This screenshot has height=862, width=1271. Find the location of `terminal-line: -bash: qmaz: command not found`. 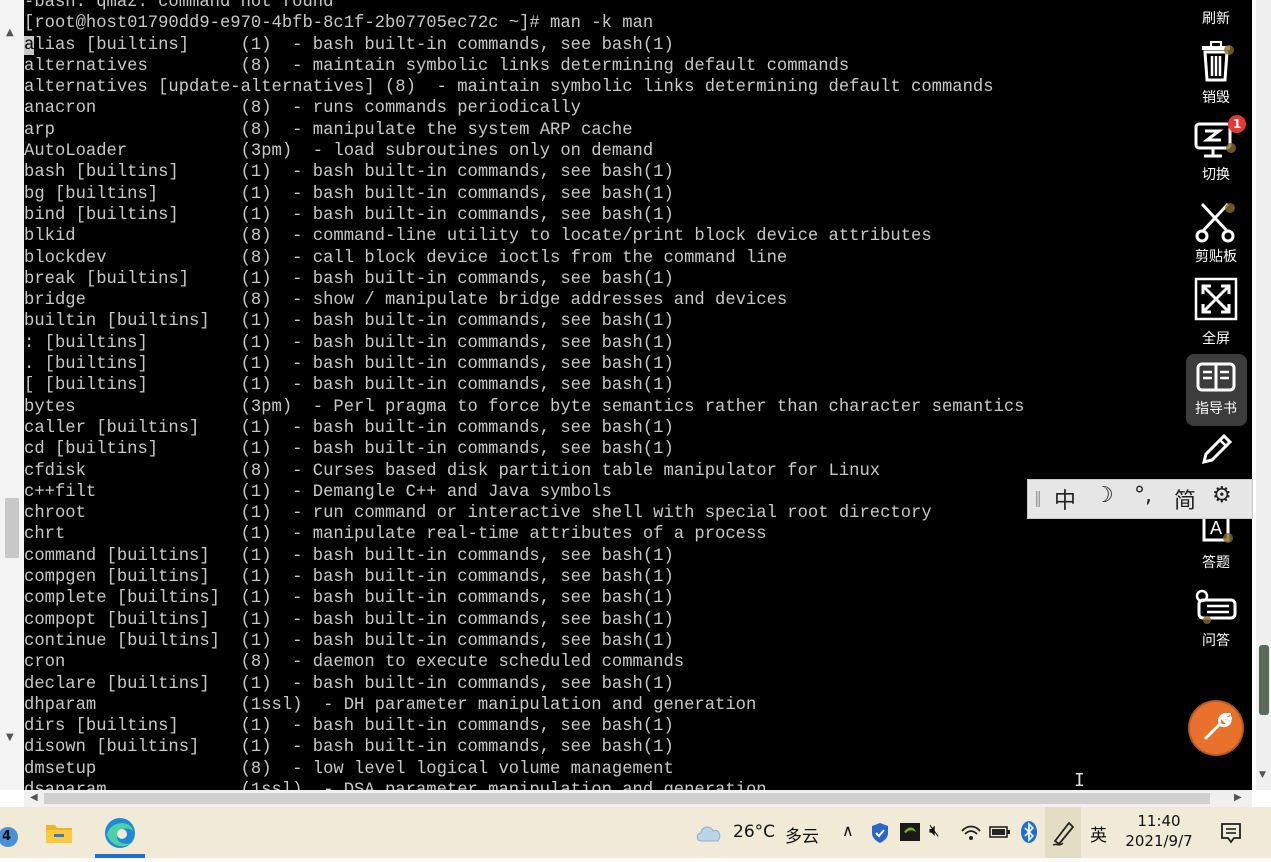

terminal-line: -bash: qmaz: command not found is located at coordinates (179, 6).